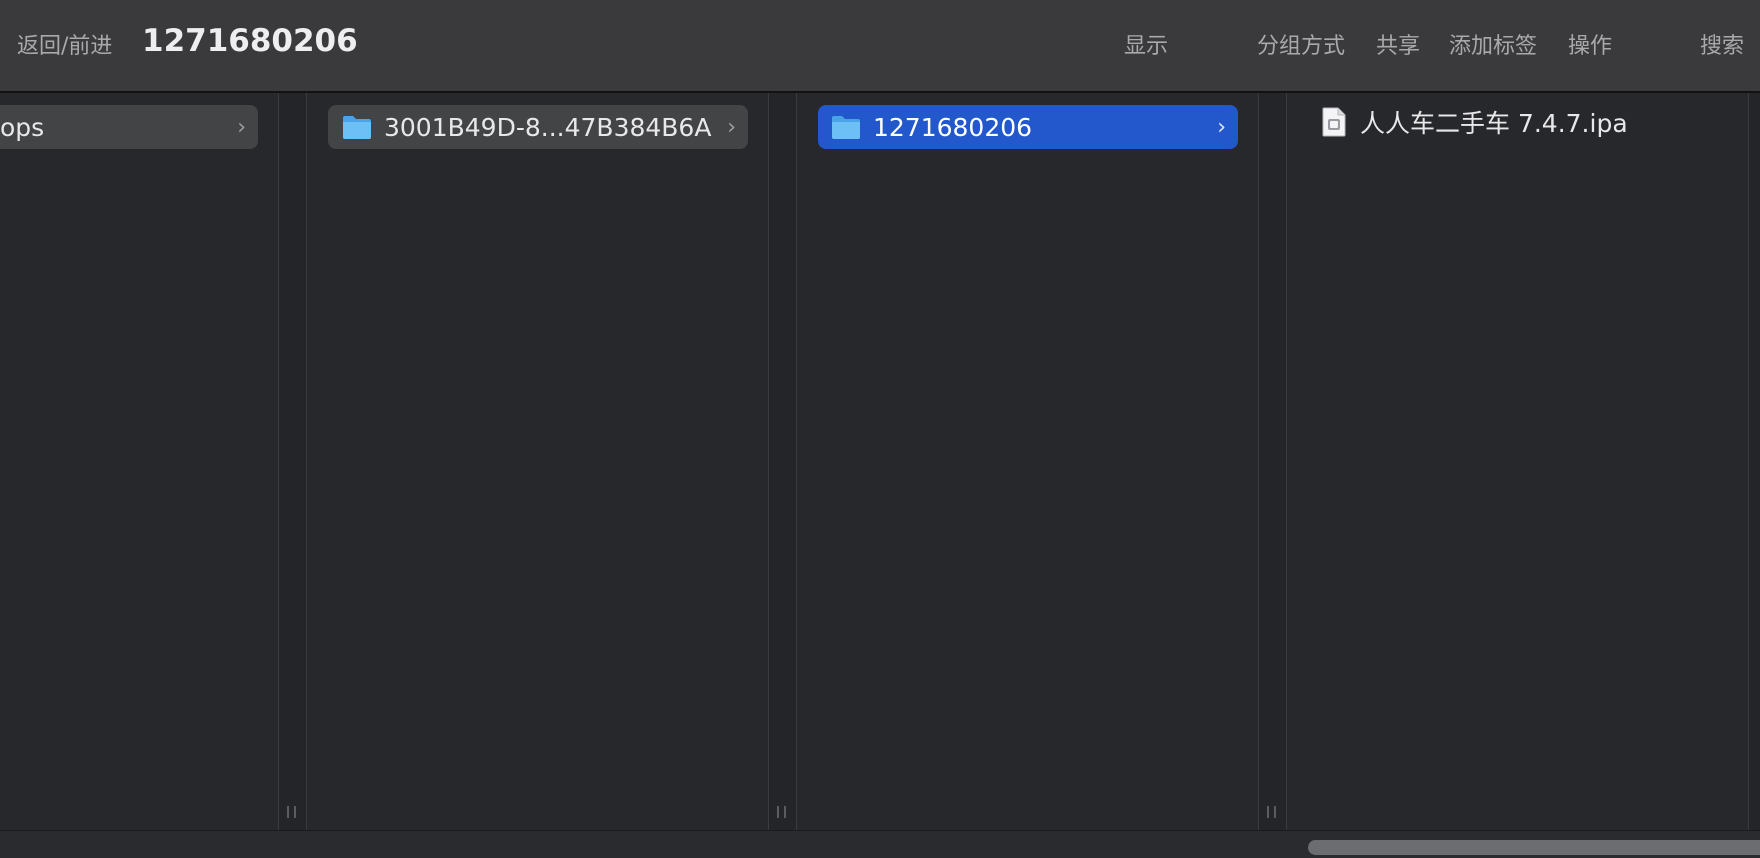 The width and height of the screenshot is (1760, 858). Describe the element at coordinates (1590, 44) in the screenshot. I see `action-button: 操作` at that location.